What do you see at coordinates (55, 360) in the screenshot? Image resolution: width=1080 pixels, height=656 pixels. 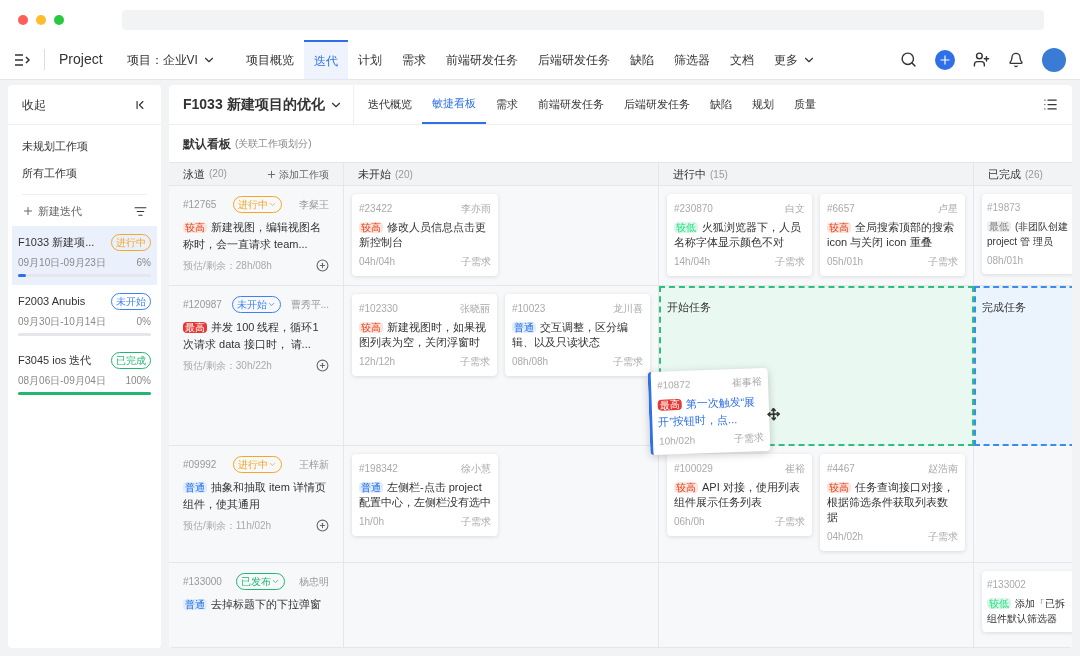 I see `iteration-name: F3045 ios 迭代` at bounding box center [55, 360].